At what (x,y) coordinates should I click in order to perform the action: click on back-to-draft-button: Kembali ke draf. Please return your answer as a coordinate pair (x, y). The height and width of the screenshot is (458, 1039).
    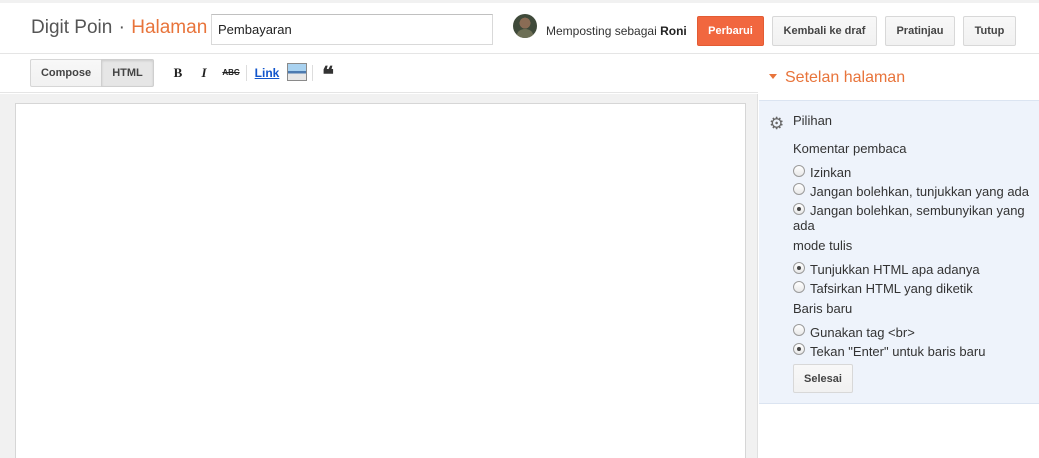
    Looking at the image, I should click on (824, 31).